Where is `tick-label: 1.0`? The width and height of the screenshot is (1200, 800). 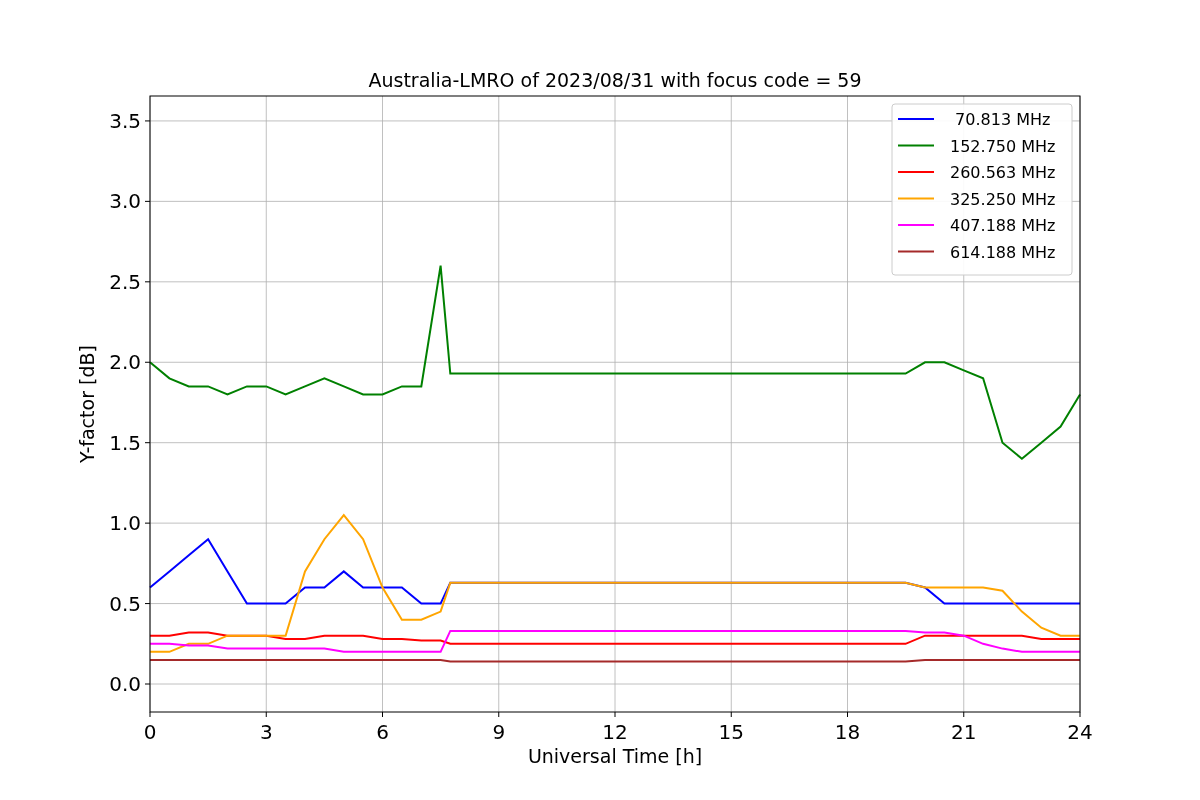 tick-label: 1.0 is located at coordinates (125, 523).